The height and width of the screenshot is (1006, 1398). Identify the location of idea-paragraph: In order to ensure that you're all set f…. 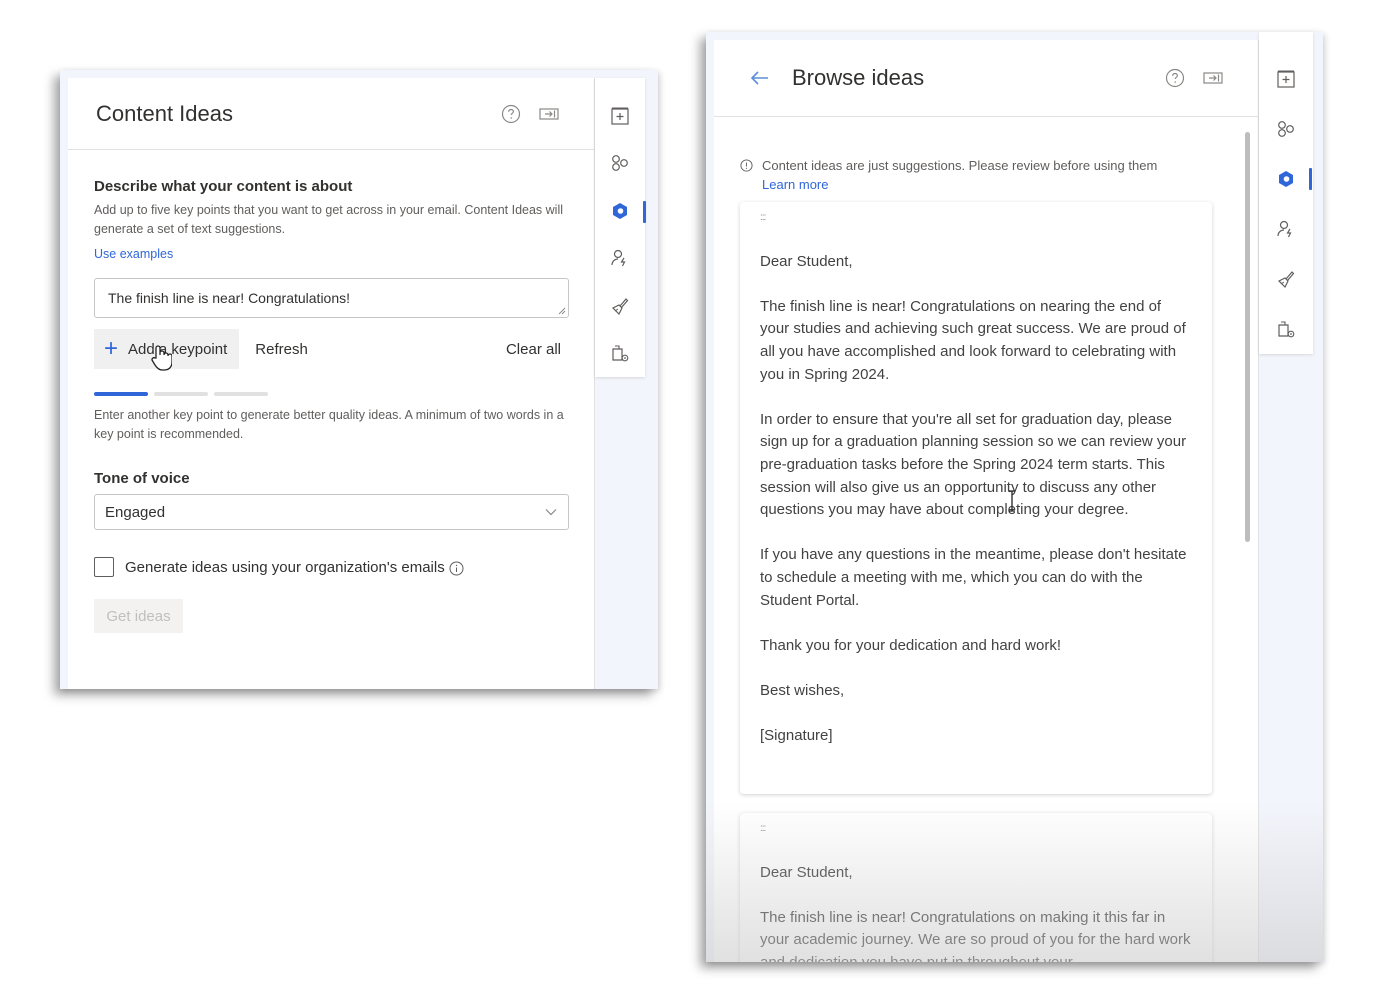
(973, 464).